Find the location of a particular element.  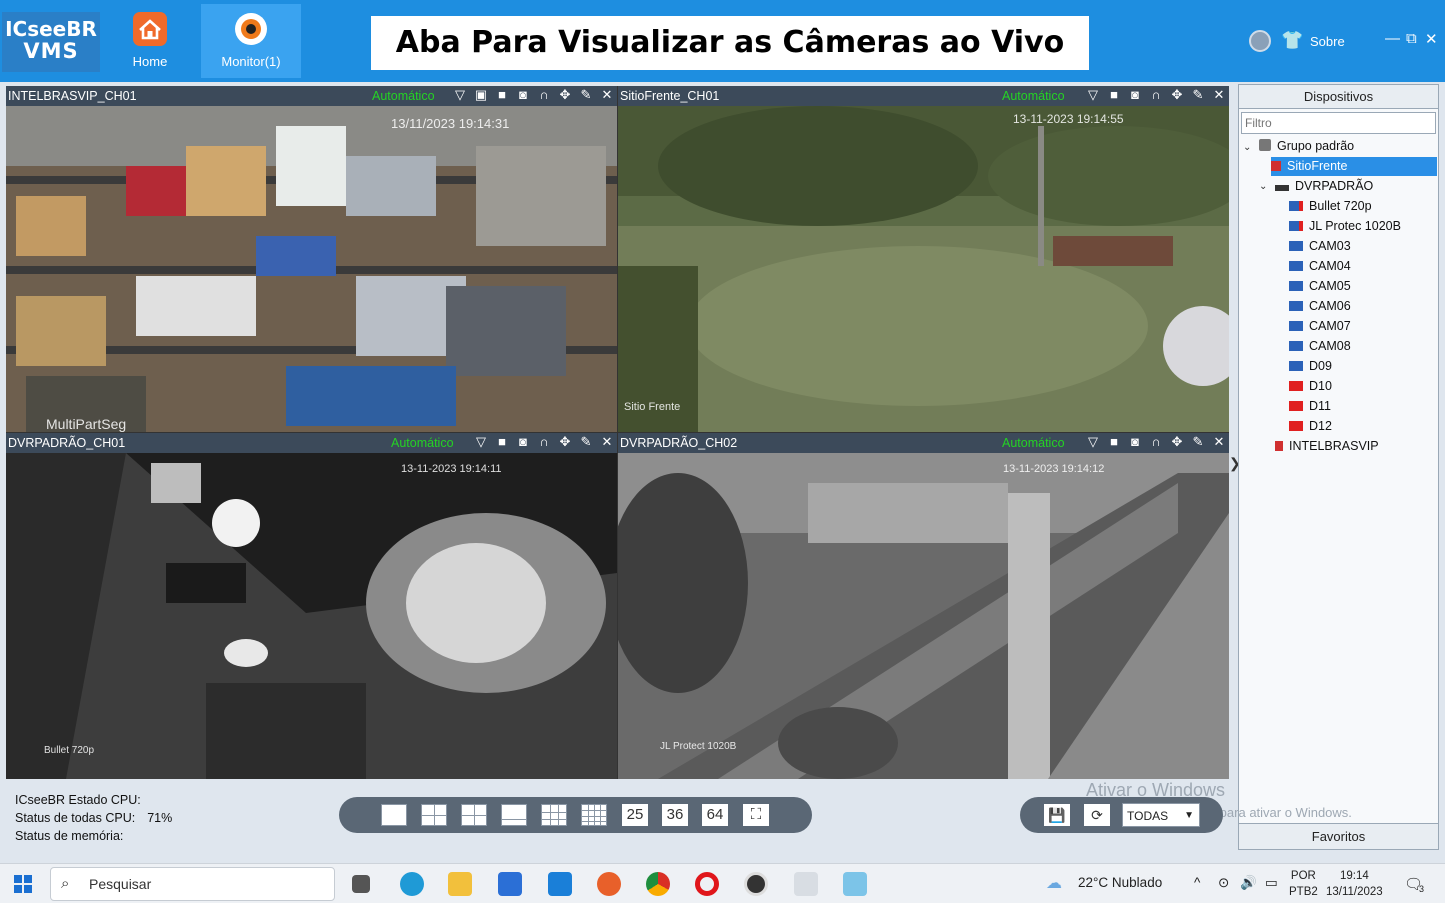

restore-button: ⧉ is located at coordinates (1411, 38).